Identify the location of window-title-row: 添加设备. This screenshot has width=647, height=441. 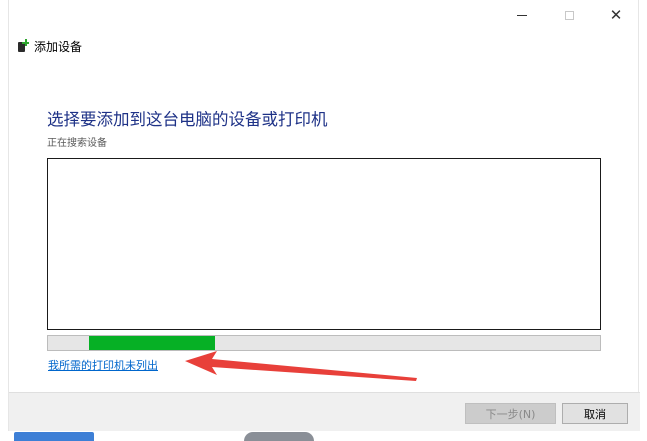
(49, 46).